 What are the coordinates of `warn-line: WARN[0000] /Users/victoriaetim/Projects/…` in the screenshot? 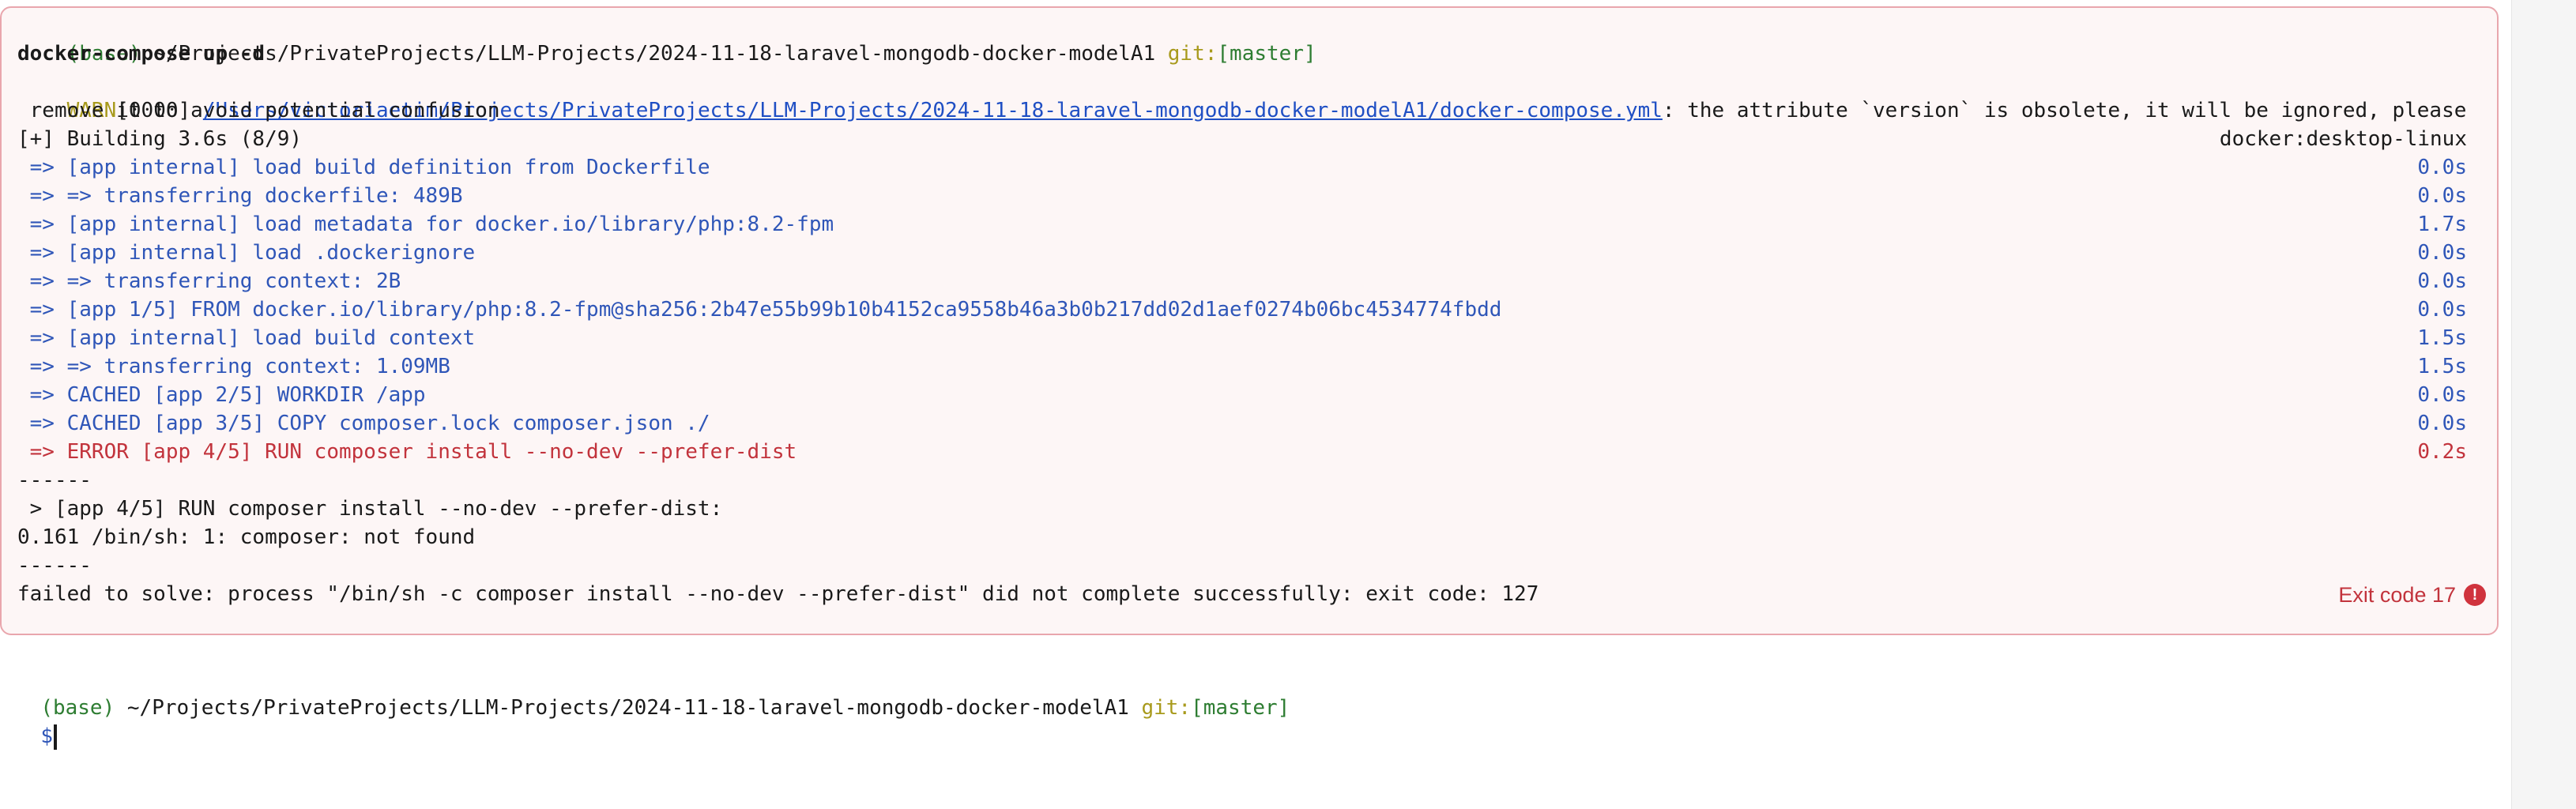 It's located at (1242, 95).